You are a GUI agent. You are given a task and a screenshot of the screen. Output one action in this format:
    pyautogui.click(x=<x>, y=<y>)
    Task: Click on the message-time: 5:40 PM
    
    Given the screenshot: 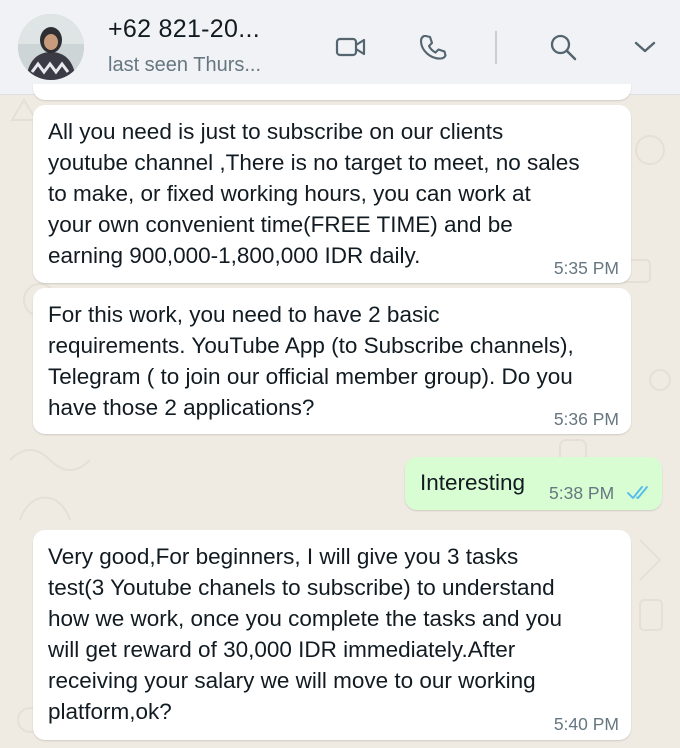 What is the action you would take?
    pyautogui.click(x=586, y=724)
    